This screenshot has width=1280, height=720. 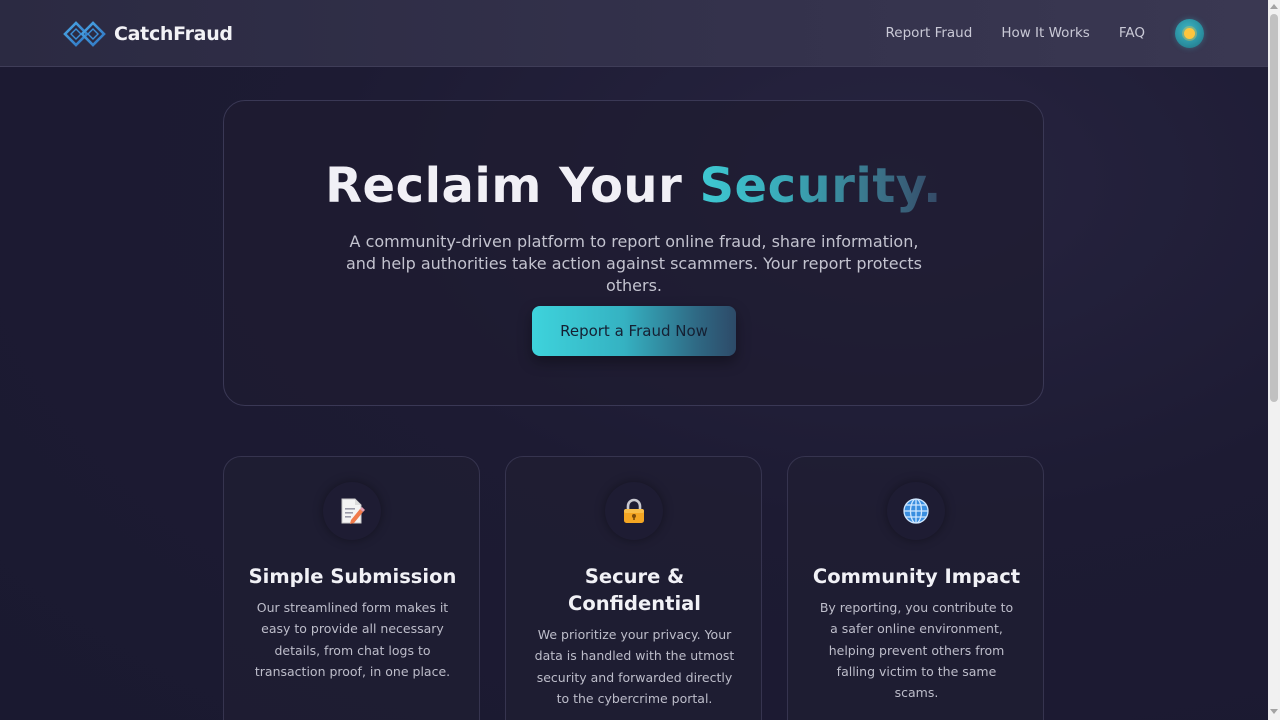 What do you see at coordinates (173, 34) in the screenshot?
I see `brand-name: CatchFraud` at bounding box center [173, 34].